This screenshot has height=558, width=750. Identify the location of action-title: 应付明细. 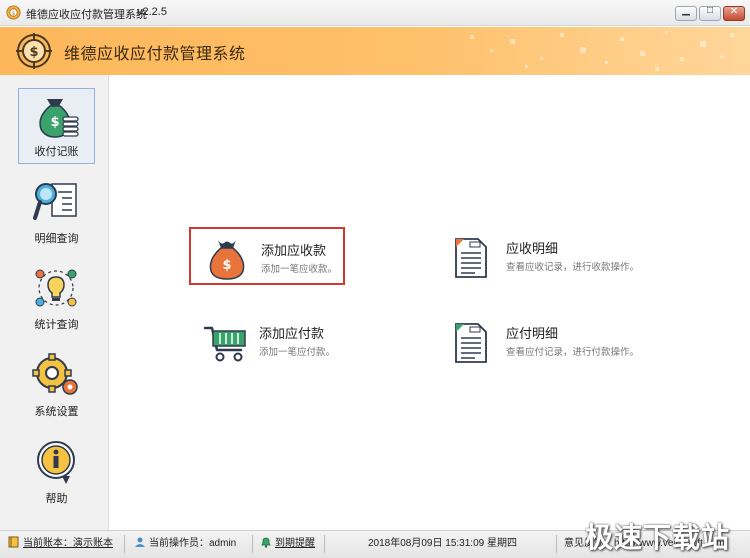
(532, 333).